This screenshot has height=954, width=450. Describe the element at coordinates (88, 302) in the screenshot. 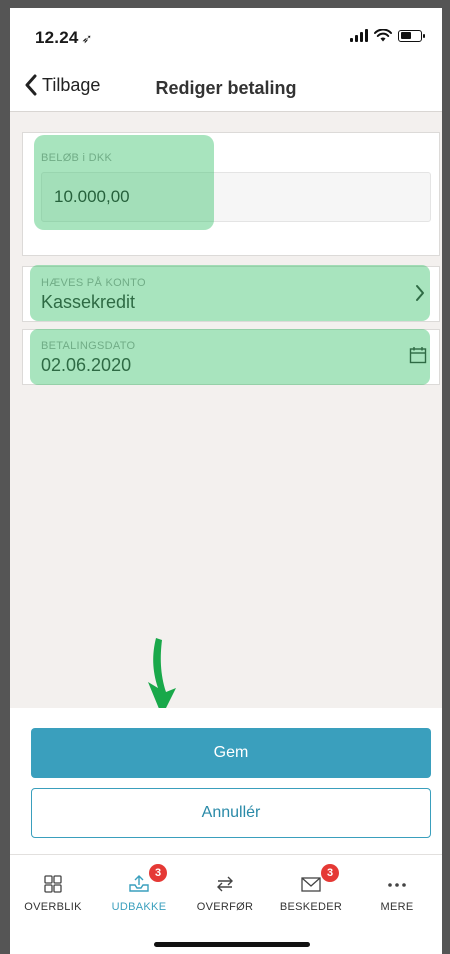

I see `account-value: Kassekredit` at that location.